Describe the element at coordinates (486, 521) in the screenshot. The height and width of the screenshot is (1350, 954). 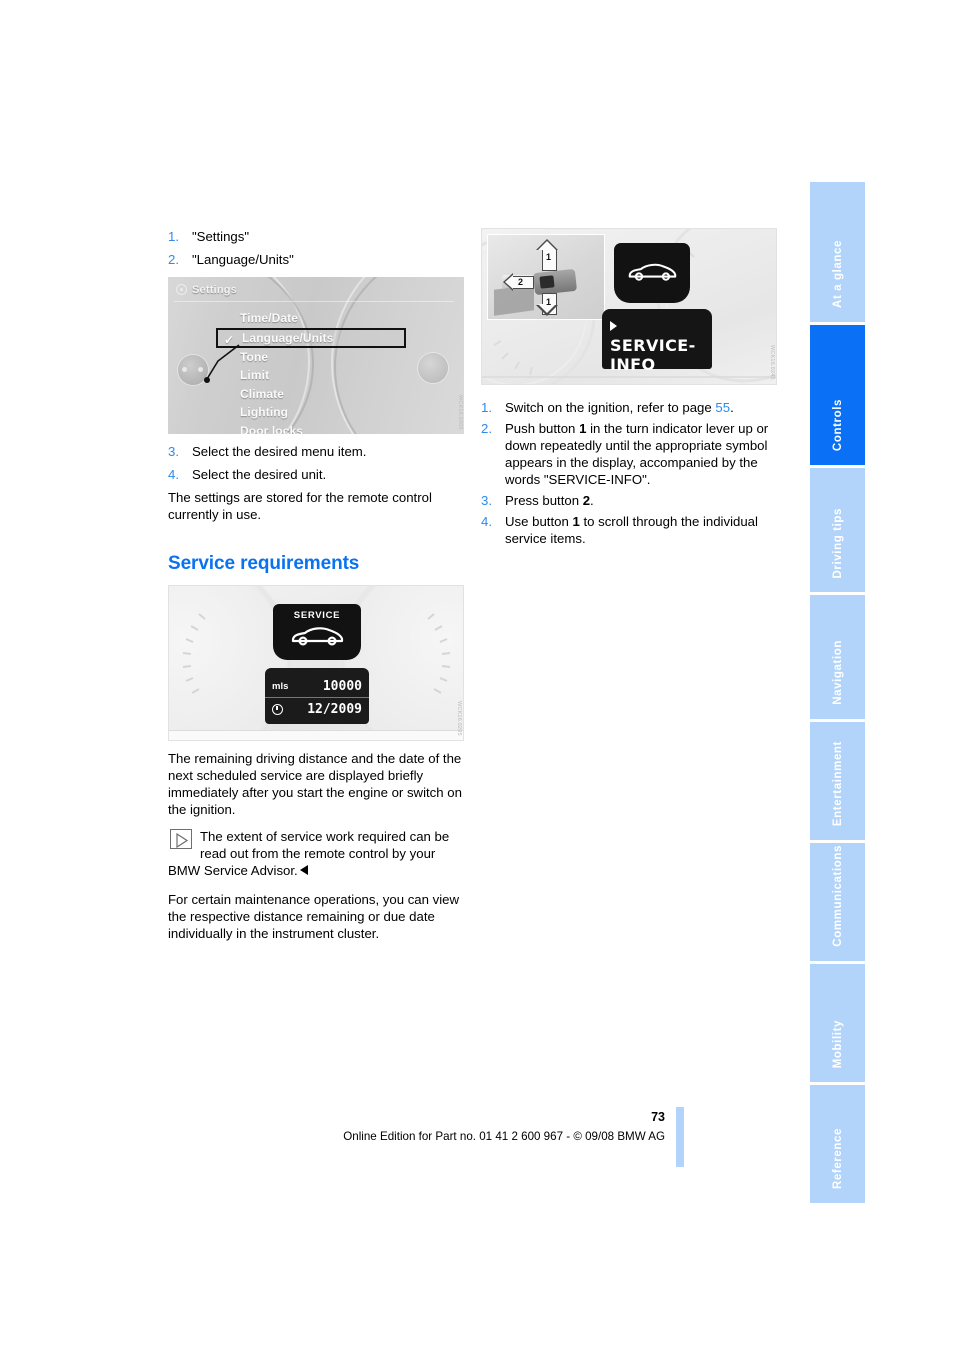
I see `step-number: 4.` at that location.